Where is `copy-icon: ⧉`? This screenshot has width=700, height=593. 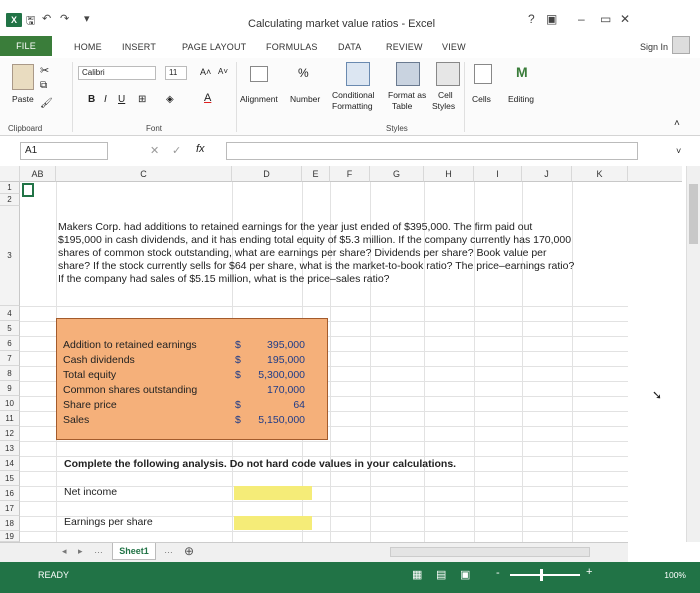
copy-icon: ⧉ is located at coordinates (43, 85).